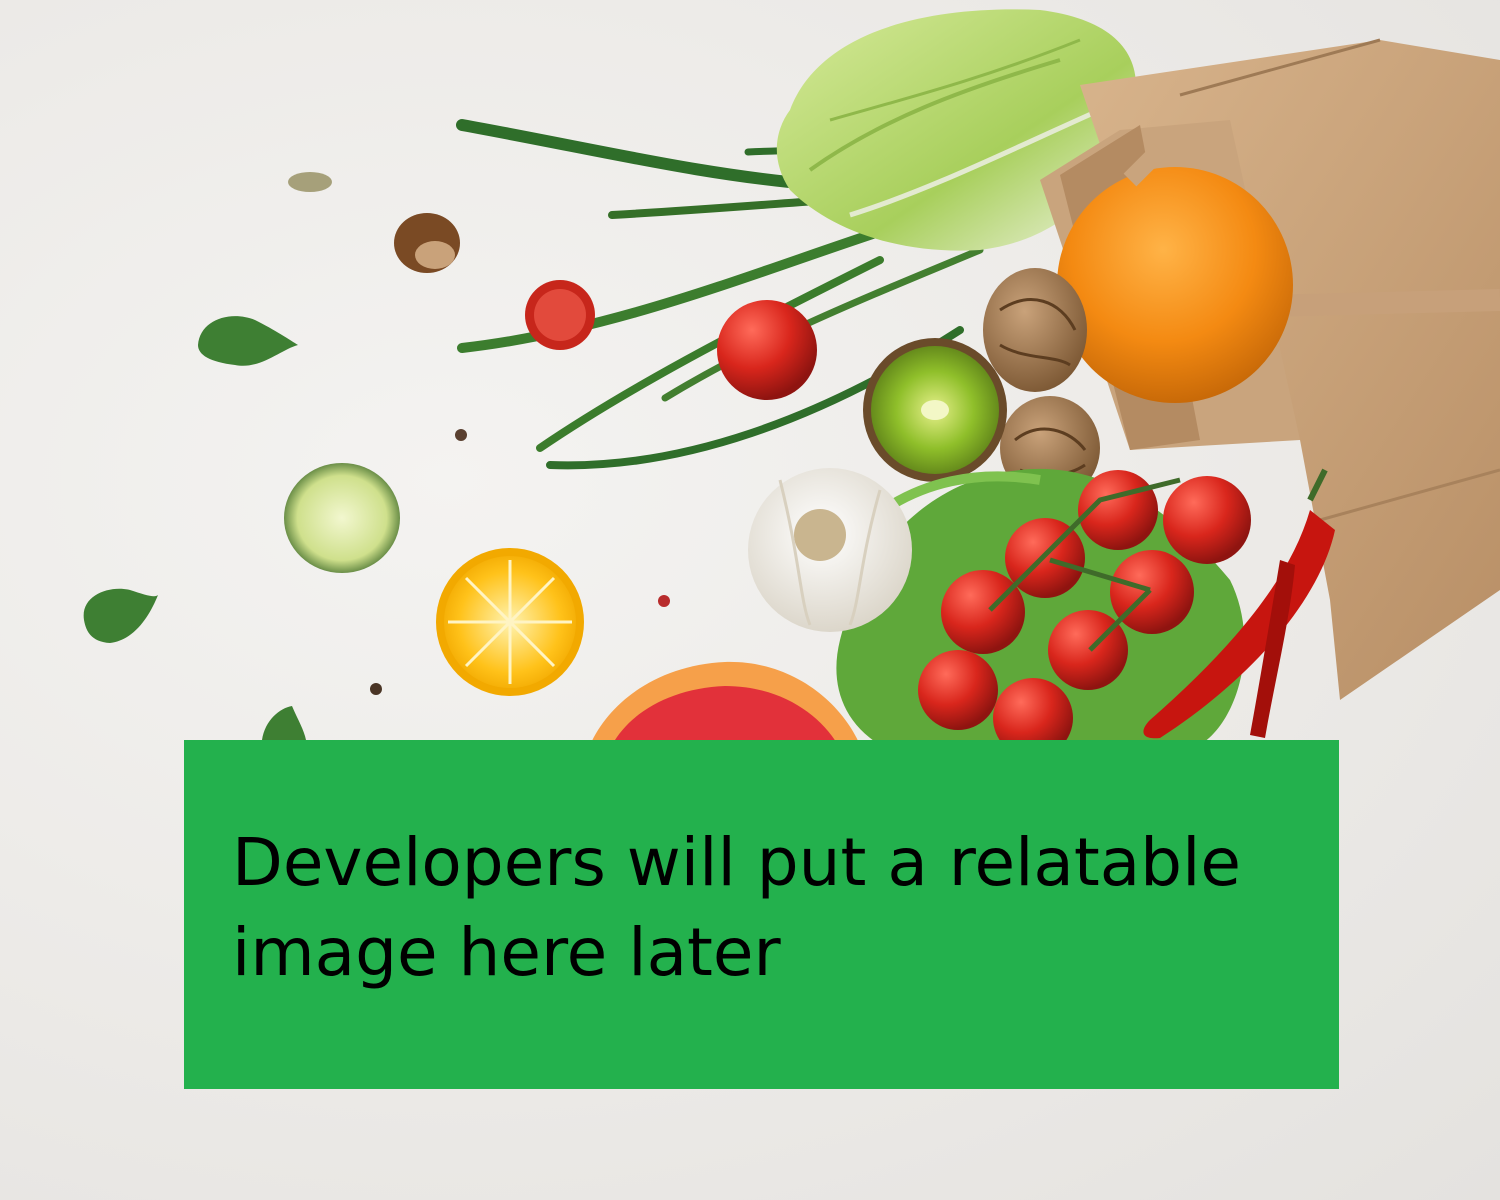 This screenshot has width=1500, height=1200. Describe the element at coordinates (194, 528) in the screenshot. I see `spinach-leaf-icon` at that location.